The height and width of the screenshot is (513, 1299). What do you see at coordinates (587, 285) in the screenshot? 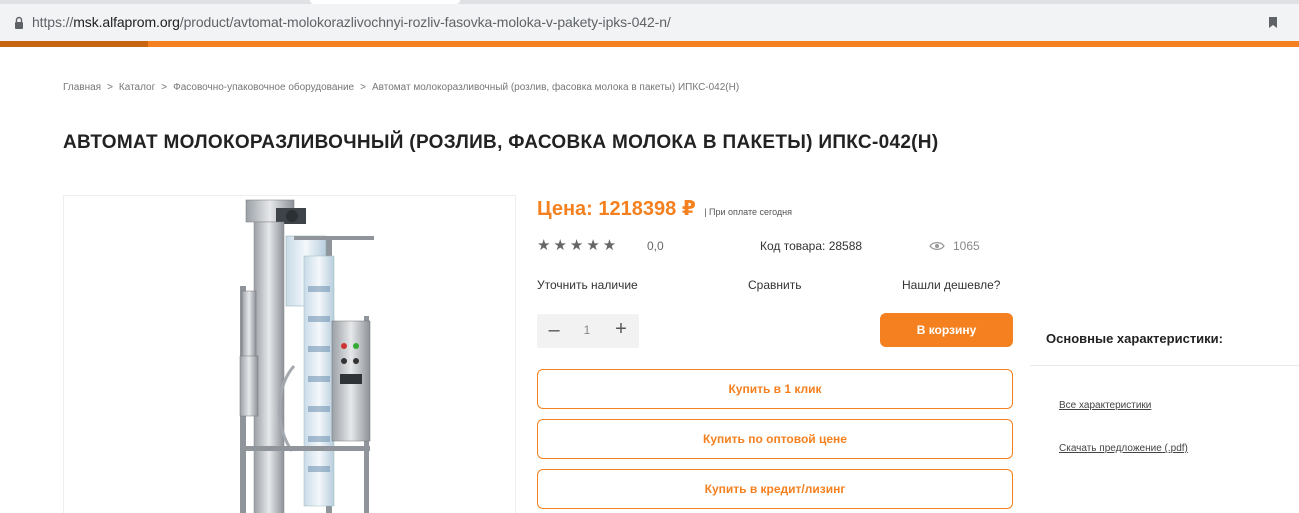
I see `check-availability-link: Уточнить наличие` at bounding box center [587, 285].